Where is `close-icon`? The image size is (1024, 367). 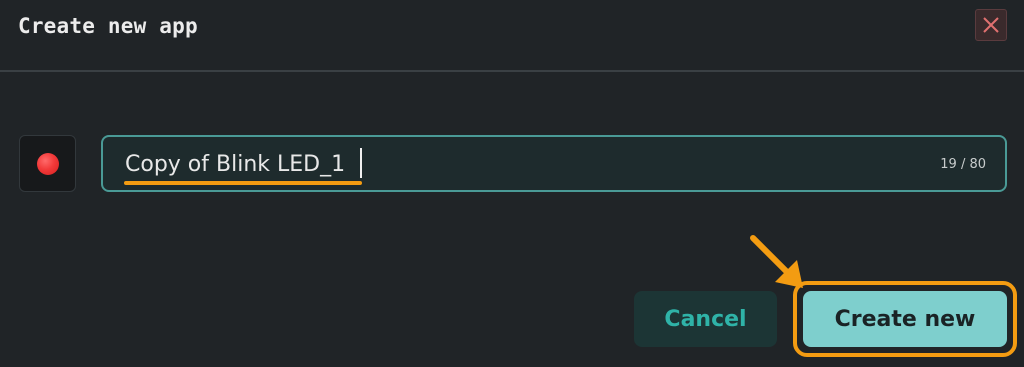 close-icon is located at coordinates (991, 25).